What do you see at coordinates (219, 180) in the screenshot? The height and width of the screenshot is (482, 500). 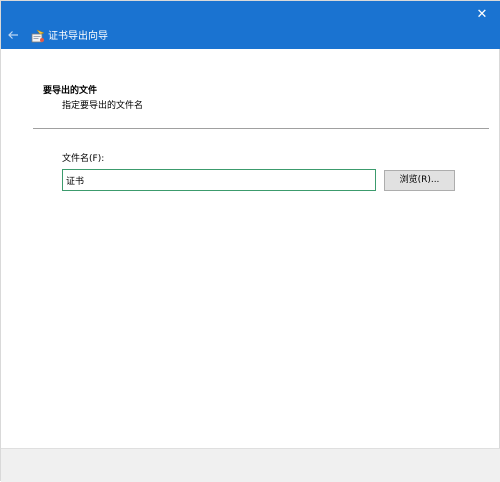 I see `file-name-input` at bounding box center [219, 180].